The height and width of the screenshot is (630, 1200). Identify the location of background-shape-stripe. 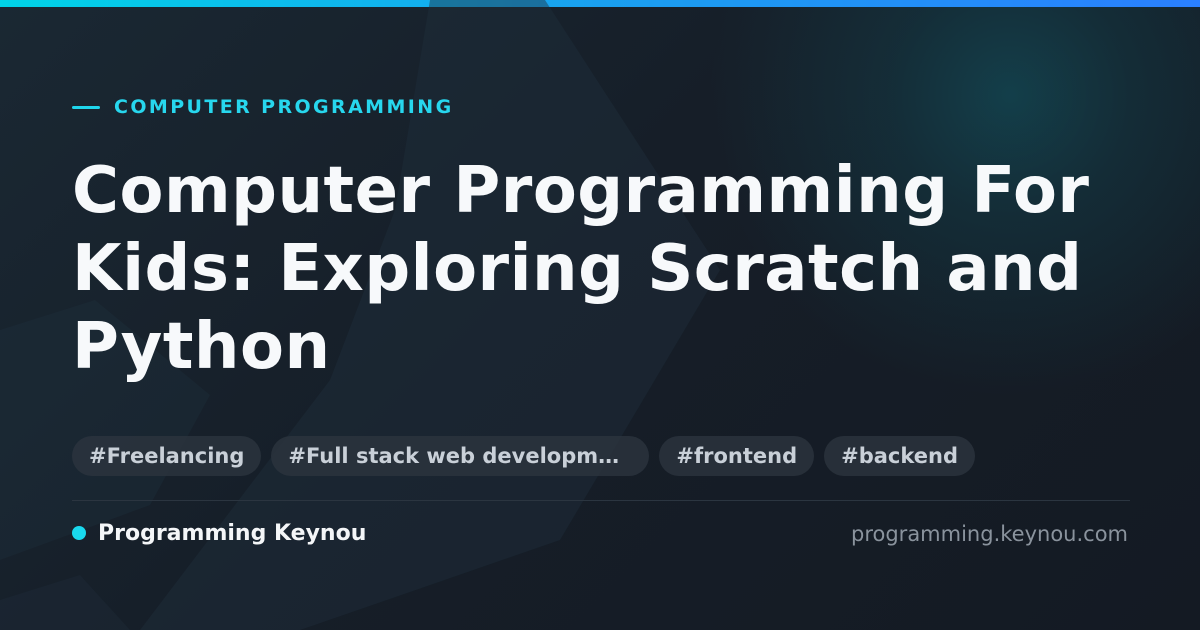
(65, 602).